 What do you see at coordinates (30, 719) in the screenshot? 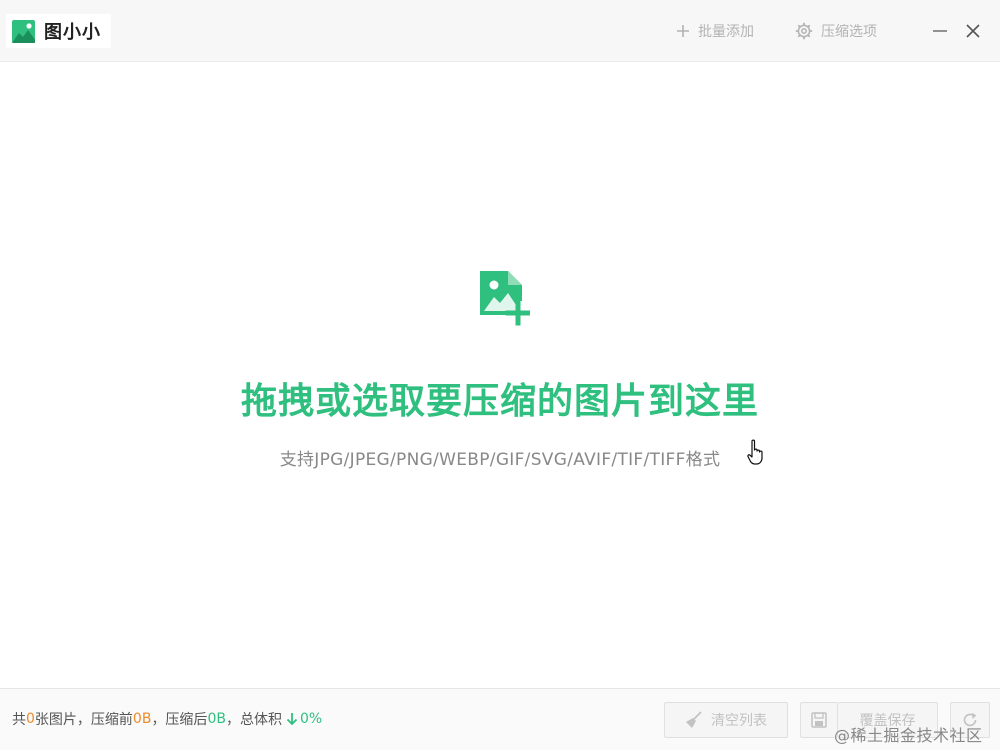
I see `image-count: 0` at bounding box center [30, 719].